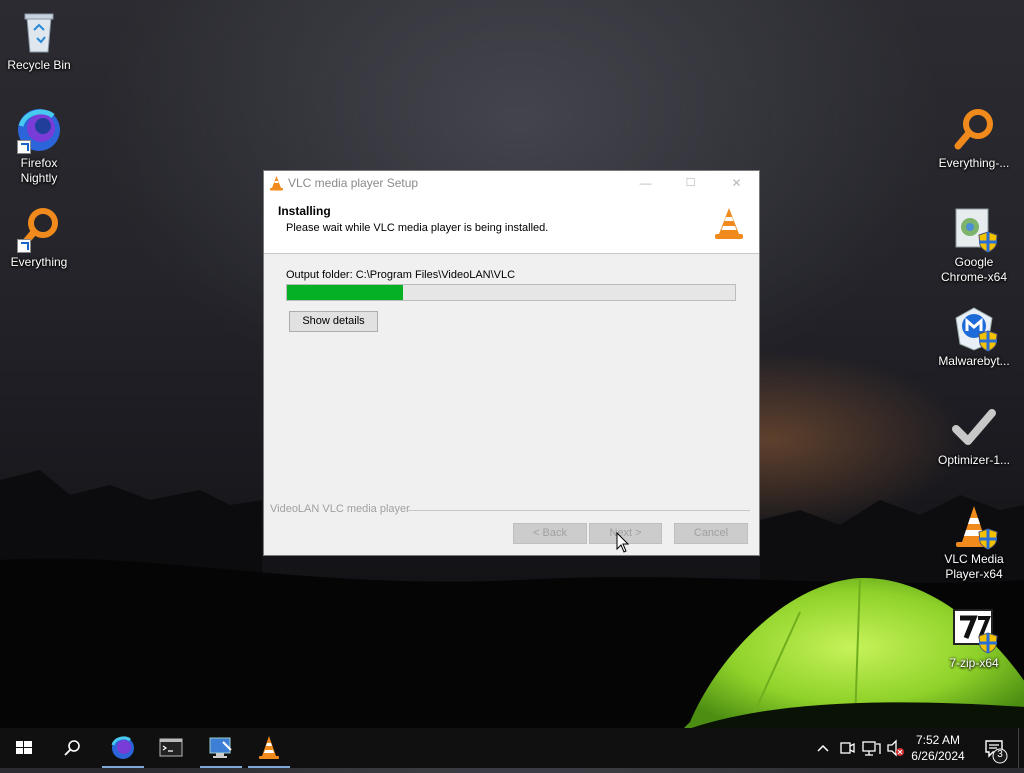 This screenshot has height=773, width=1024. I want to click on terminal-icon, so click(171, 747).